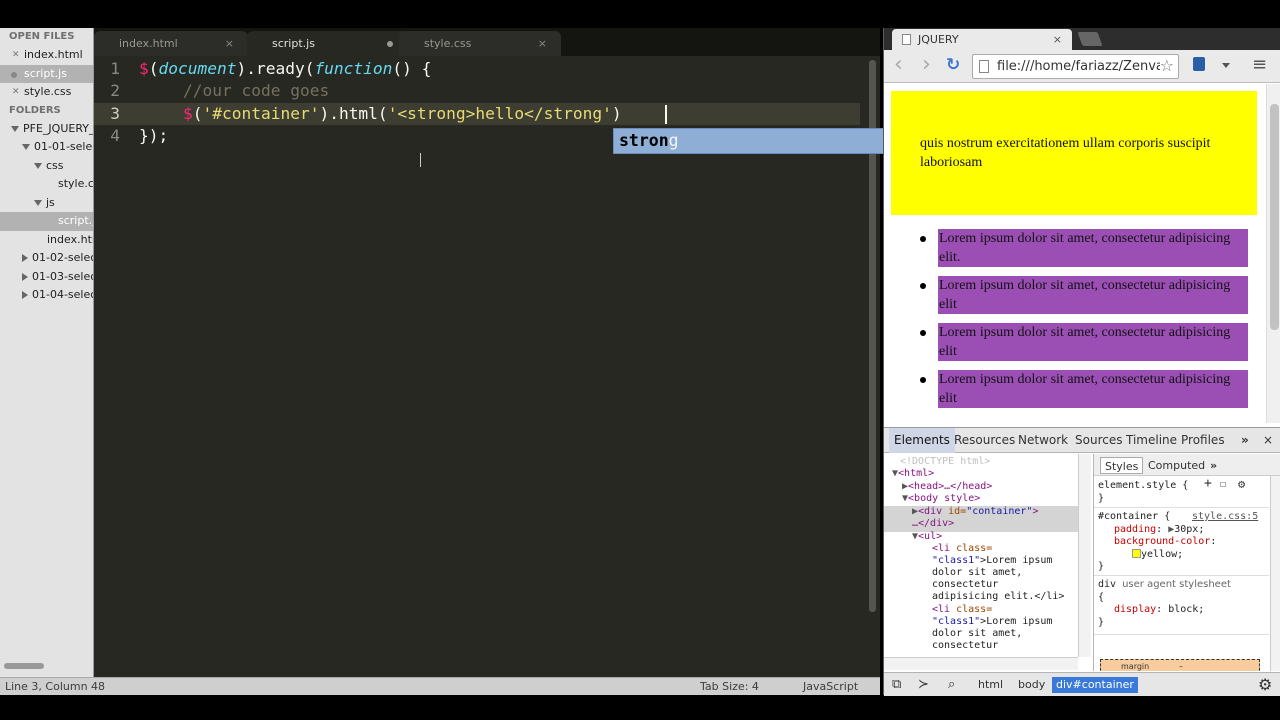 This screenshot has height=720, width=1280. Describe the element at coordinates (1199, 64) in the screenshot. I see `extension-icon` at that location.